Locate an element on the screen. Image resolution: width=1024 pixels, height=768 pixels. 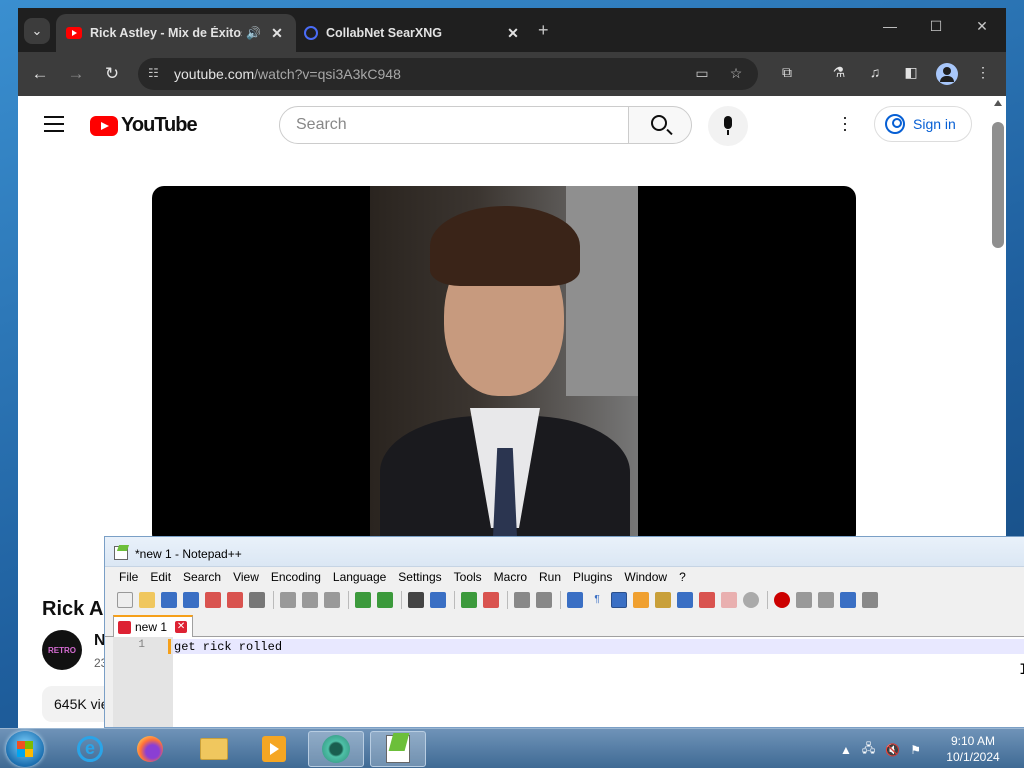
taskbar-chrome is located at coordinates (336, 749).